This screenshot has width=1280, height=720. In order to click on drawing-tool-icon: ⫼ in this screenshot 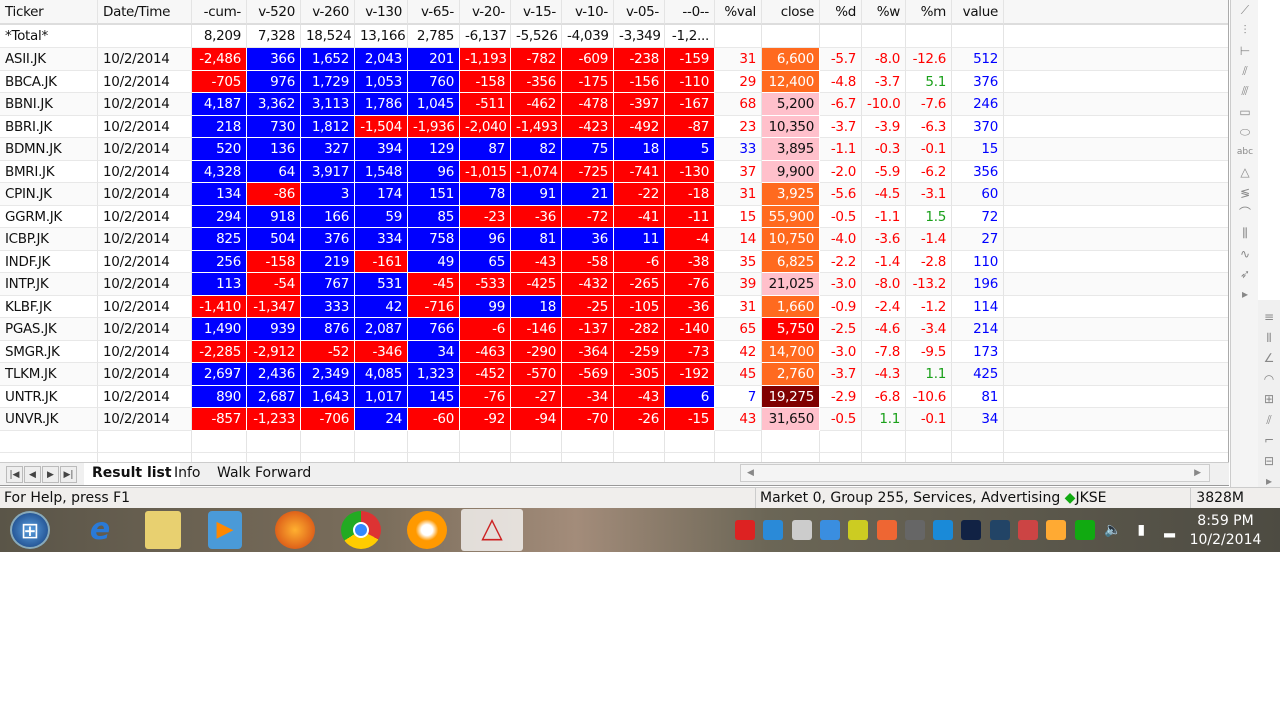, I will do `click(1245, 233)`.